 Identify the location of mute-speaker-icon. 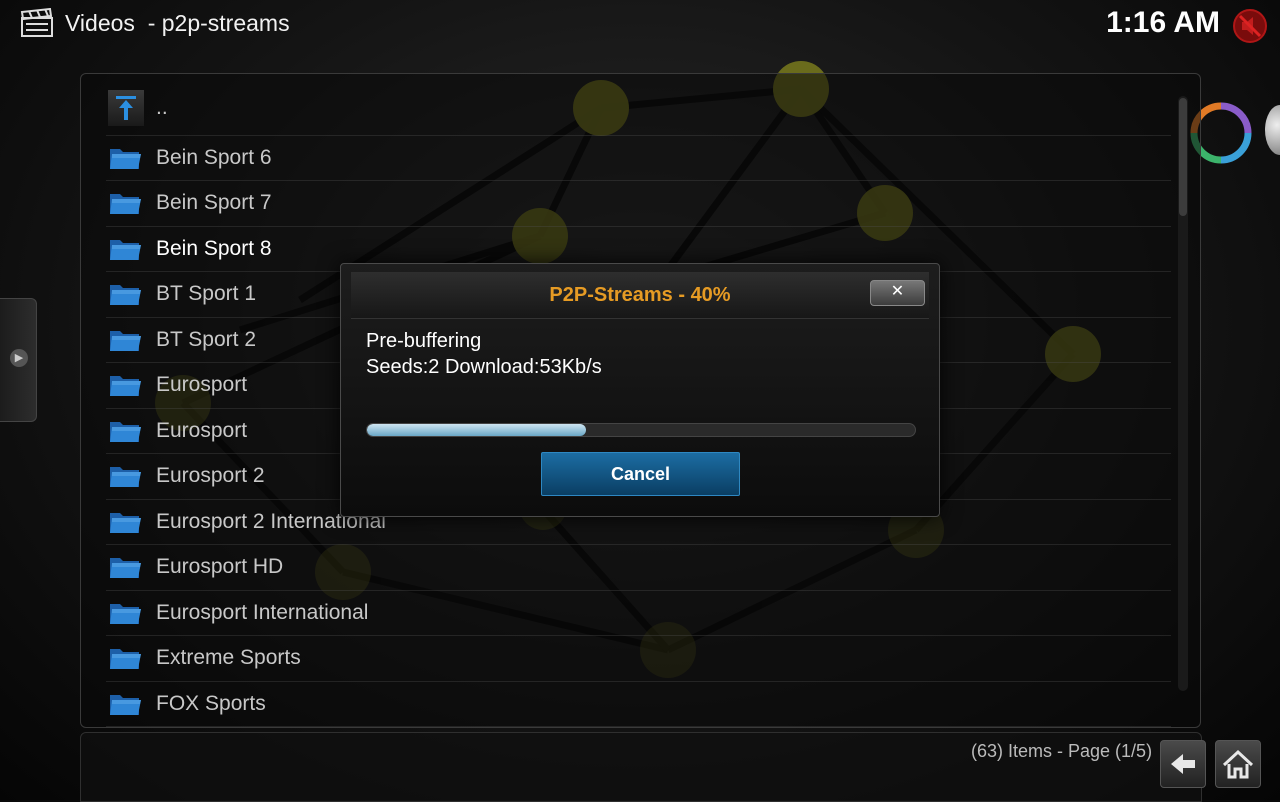
(1250, 26).